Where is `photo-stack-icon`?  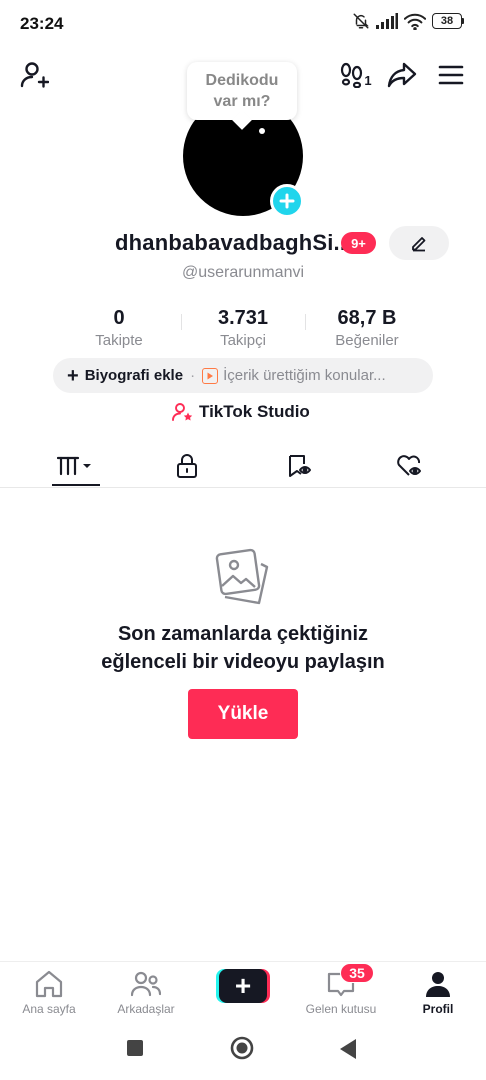
photo-stack-icon is located at coordinates (243, 580).